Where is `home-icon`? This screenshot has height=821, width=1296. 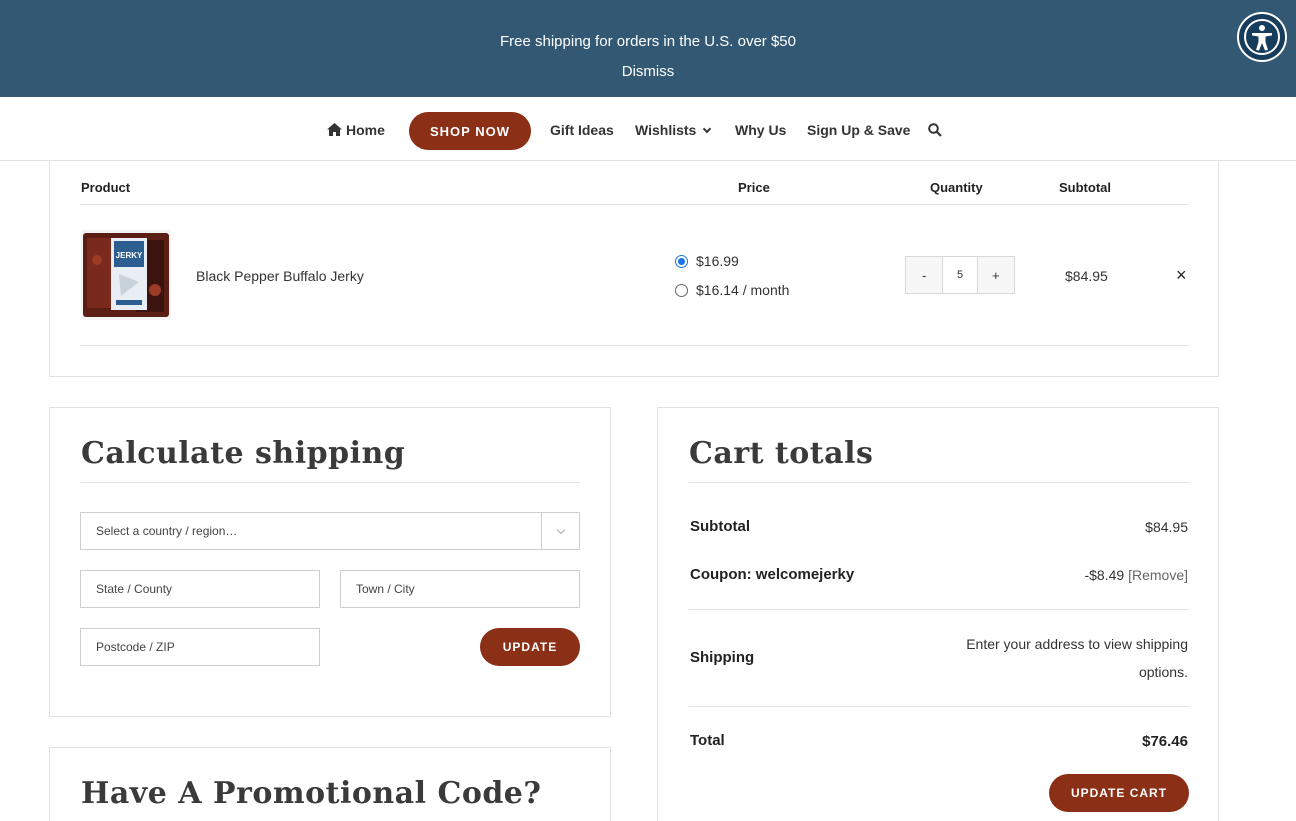 home-icon is located at coordinates (334, 129).